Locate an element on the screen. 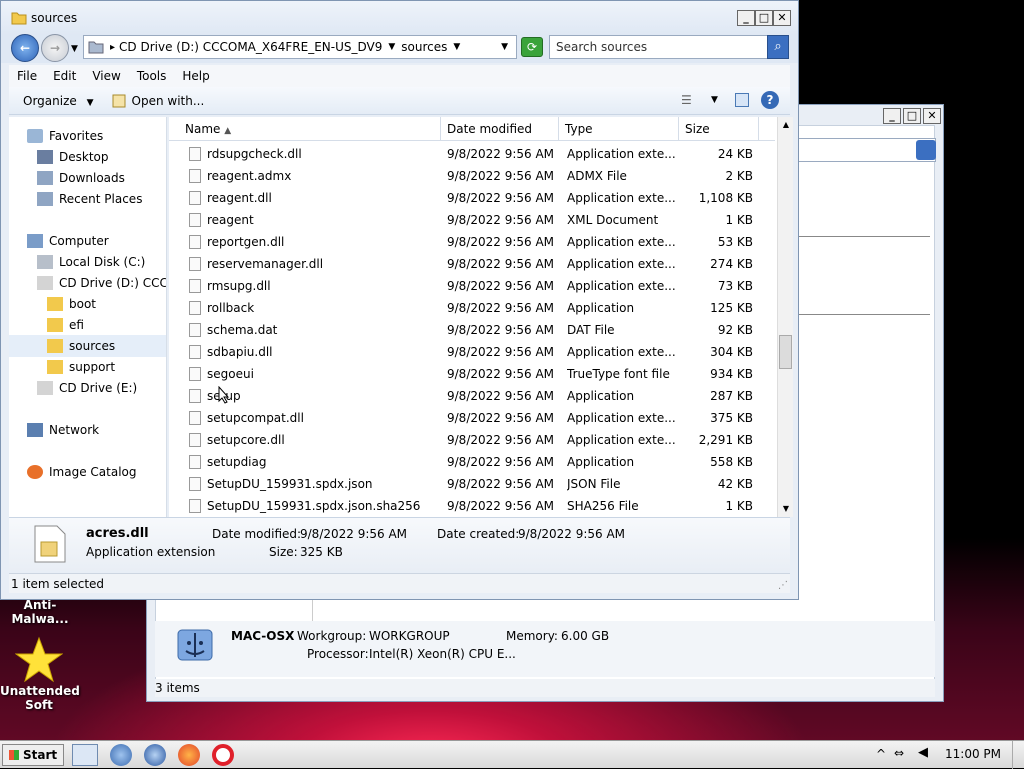  resize-grip-icon: ⋰ is located at coordinates (783, 586).